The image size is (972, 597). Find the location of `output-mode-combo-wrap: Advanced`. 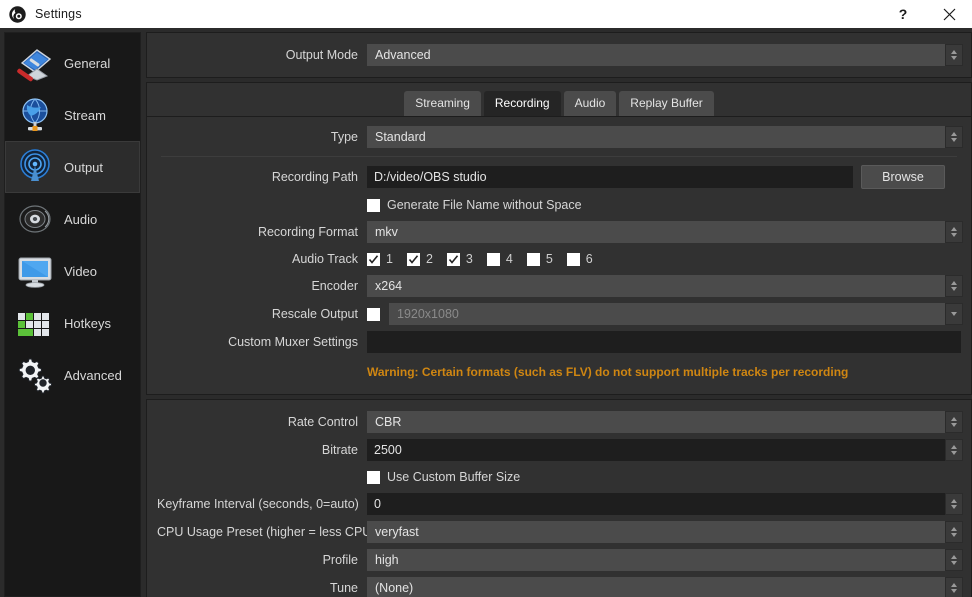

output-mode-combo-wrap: Advanced is located at coordinates (665, 55).